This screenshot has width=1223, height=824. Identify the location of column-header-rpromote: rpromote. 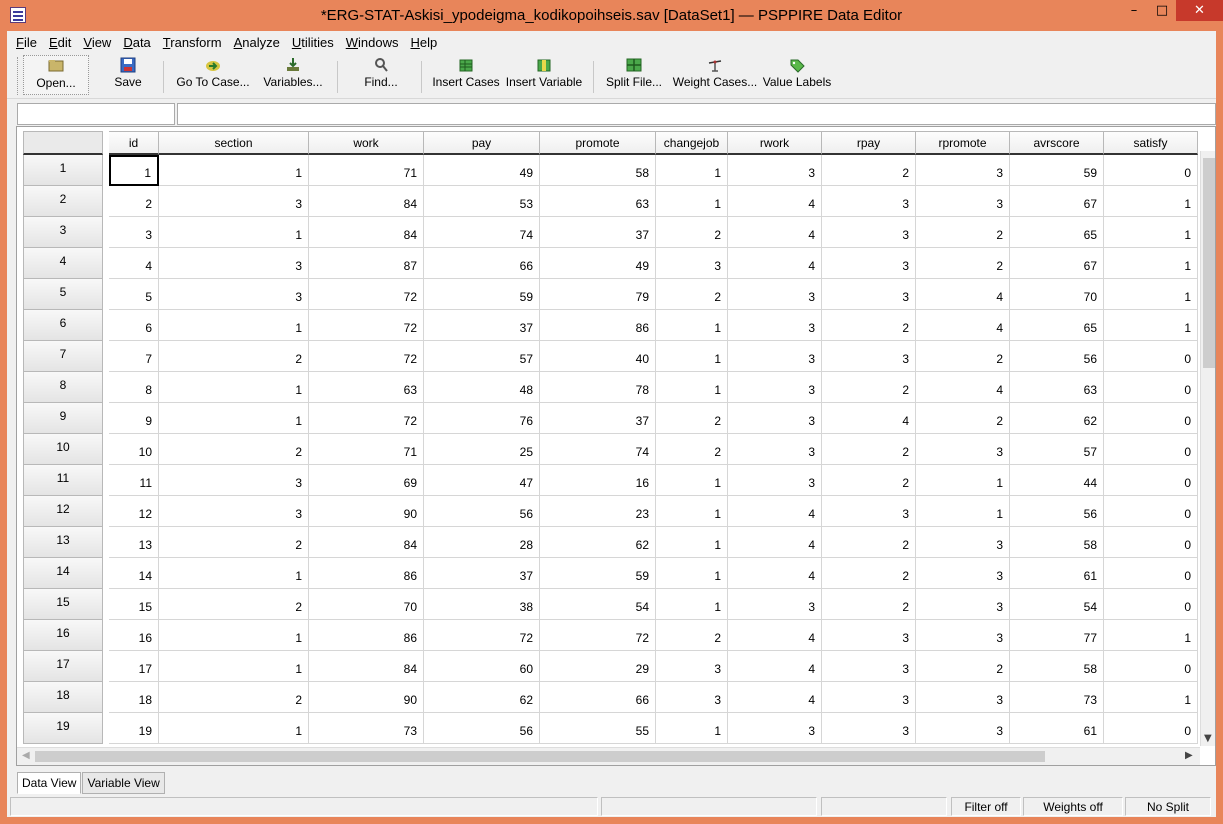
(963, 143).